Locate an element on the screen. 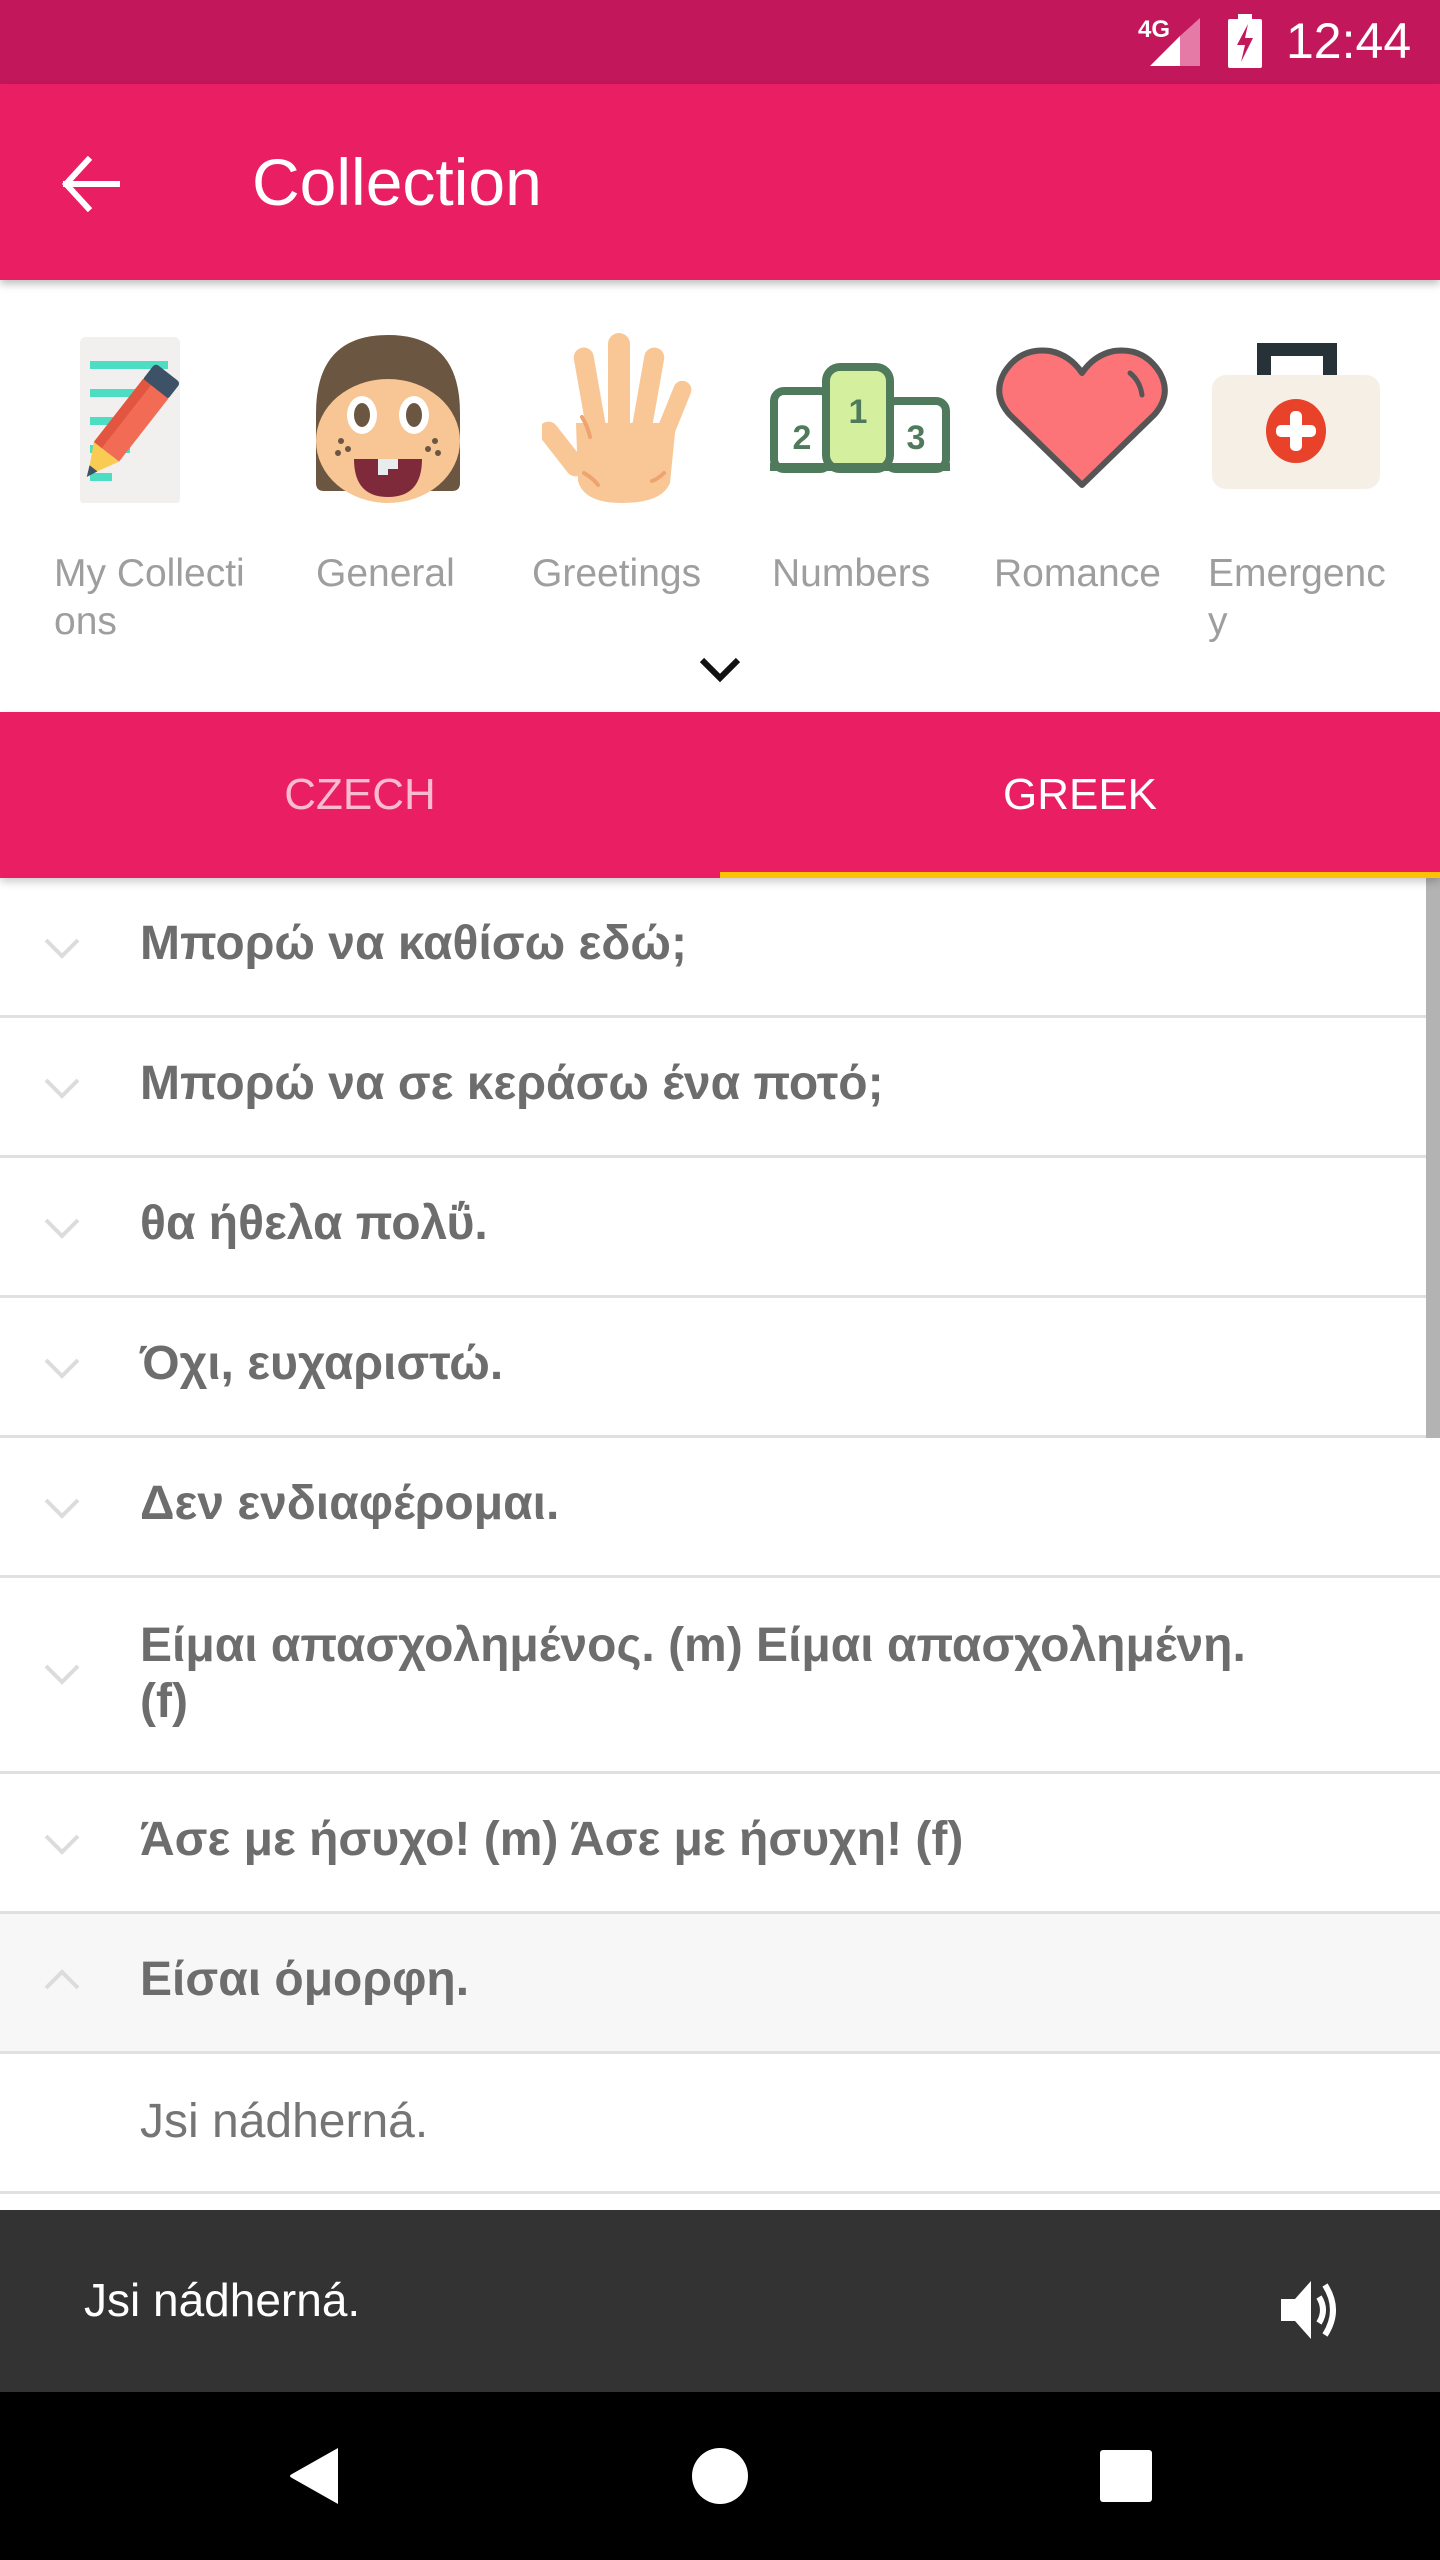 The image size is (1440, 2560). back-triangle-icon is located at coordinates (314, 2476).